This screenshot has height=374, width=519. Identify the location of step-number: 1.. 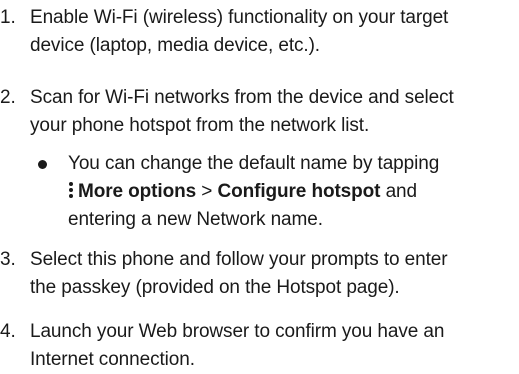
(8, 17).